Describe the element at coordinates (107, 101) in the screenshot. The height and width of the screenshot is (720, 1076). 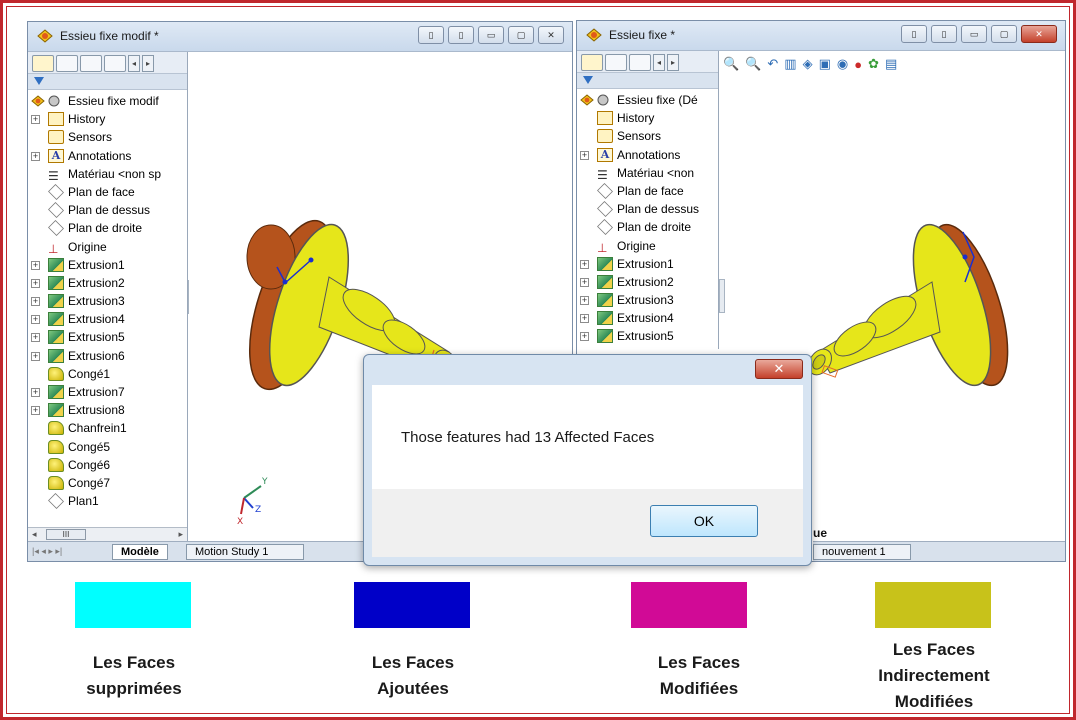
I see `tree-root-part: Essieu fixe modif` at that location.